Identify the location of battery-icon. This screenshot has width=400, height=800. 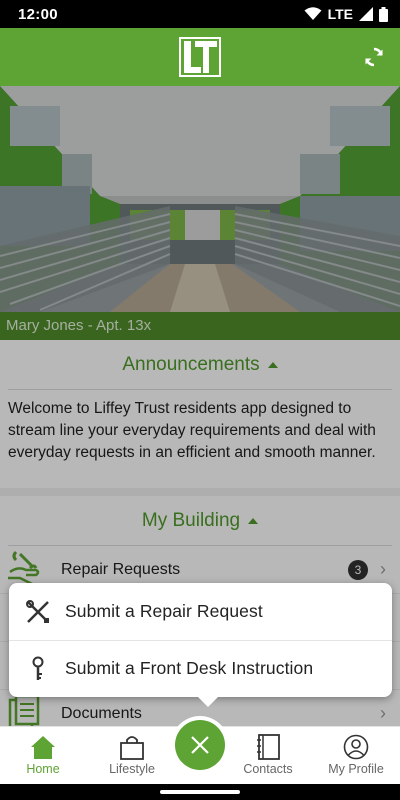
(383, 14).